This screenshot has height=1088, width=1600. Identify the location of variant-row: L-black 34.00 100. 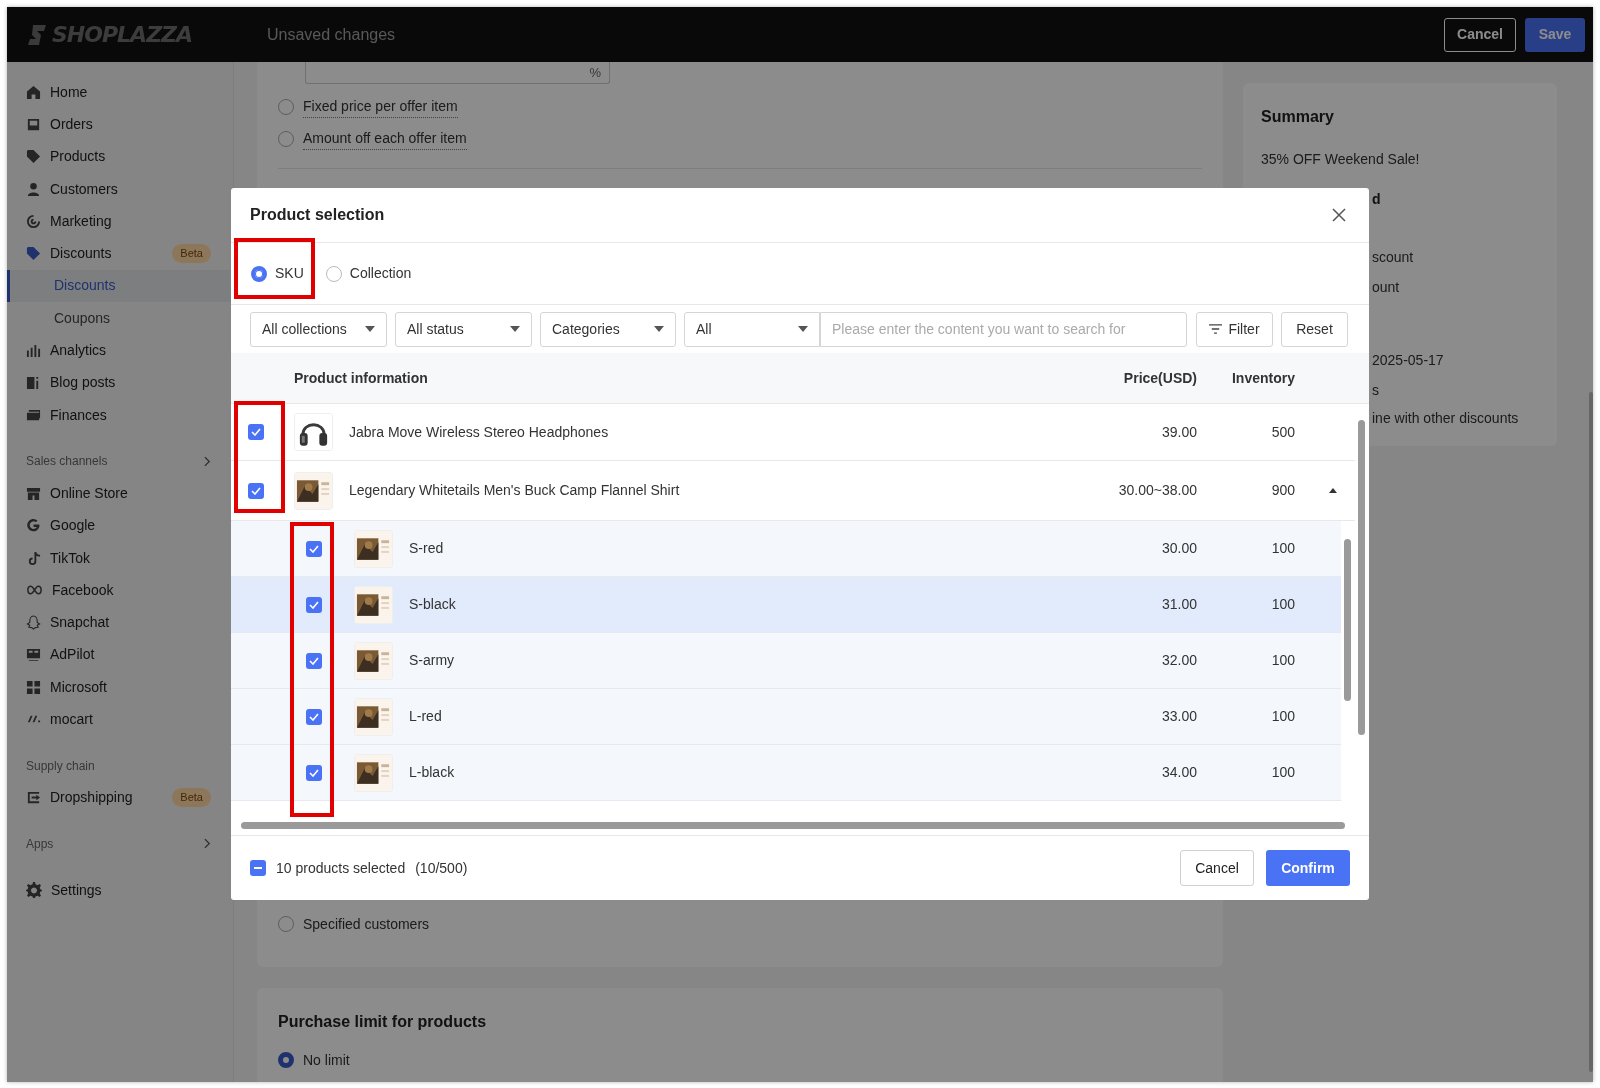
(786, 773).